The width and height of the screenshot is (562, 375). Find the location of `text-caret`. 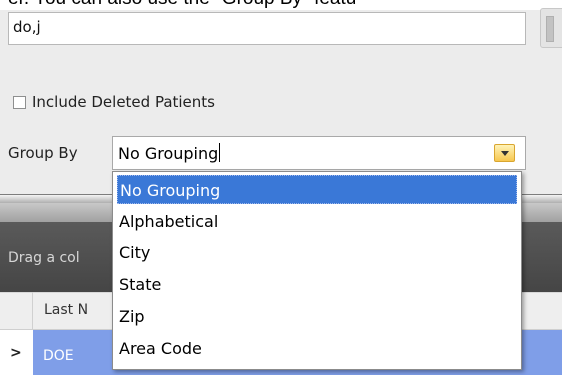

text-caret is located at coordinates (220, 152).